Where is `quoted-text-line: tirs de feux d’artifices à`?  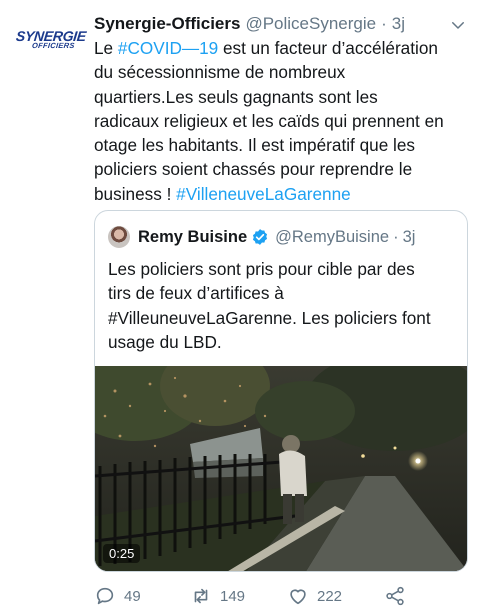
quoted-text-line: tirs de feux d’artifices à is located at coordinates (196, 293).